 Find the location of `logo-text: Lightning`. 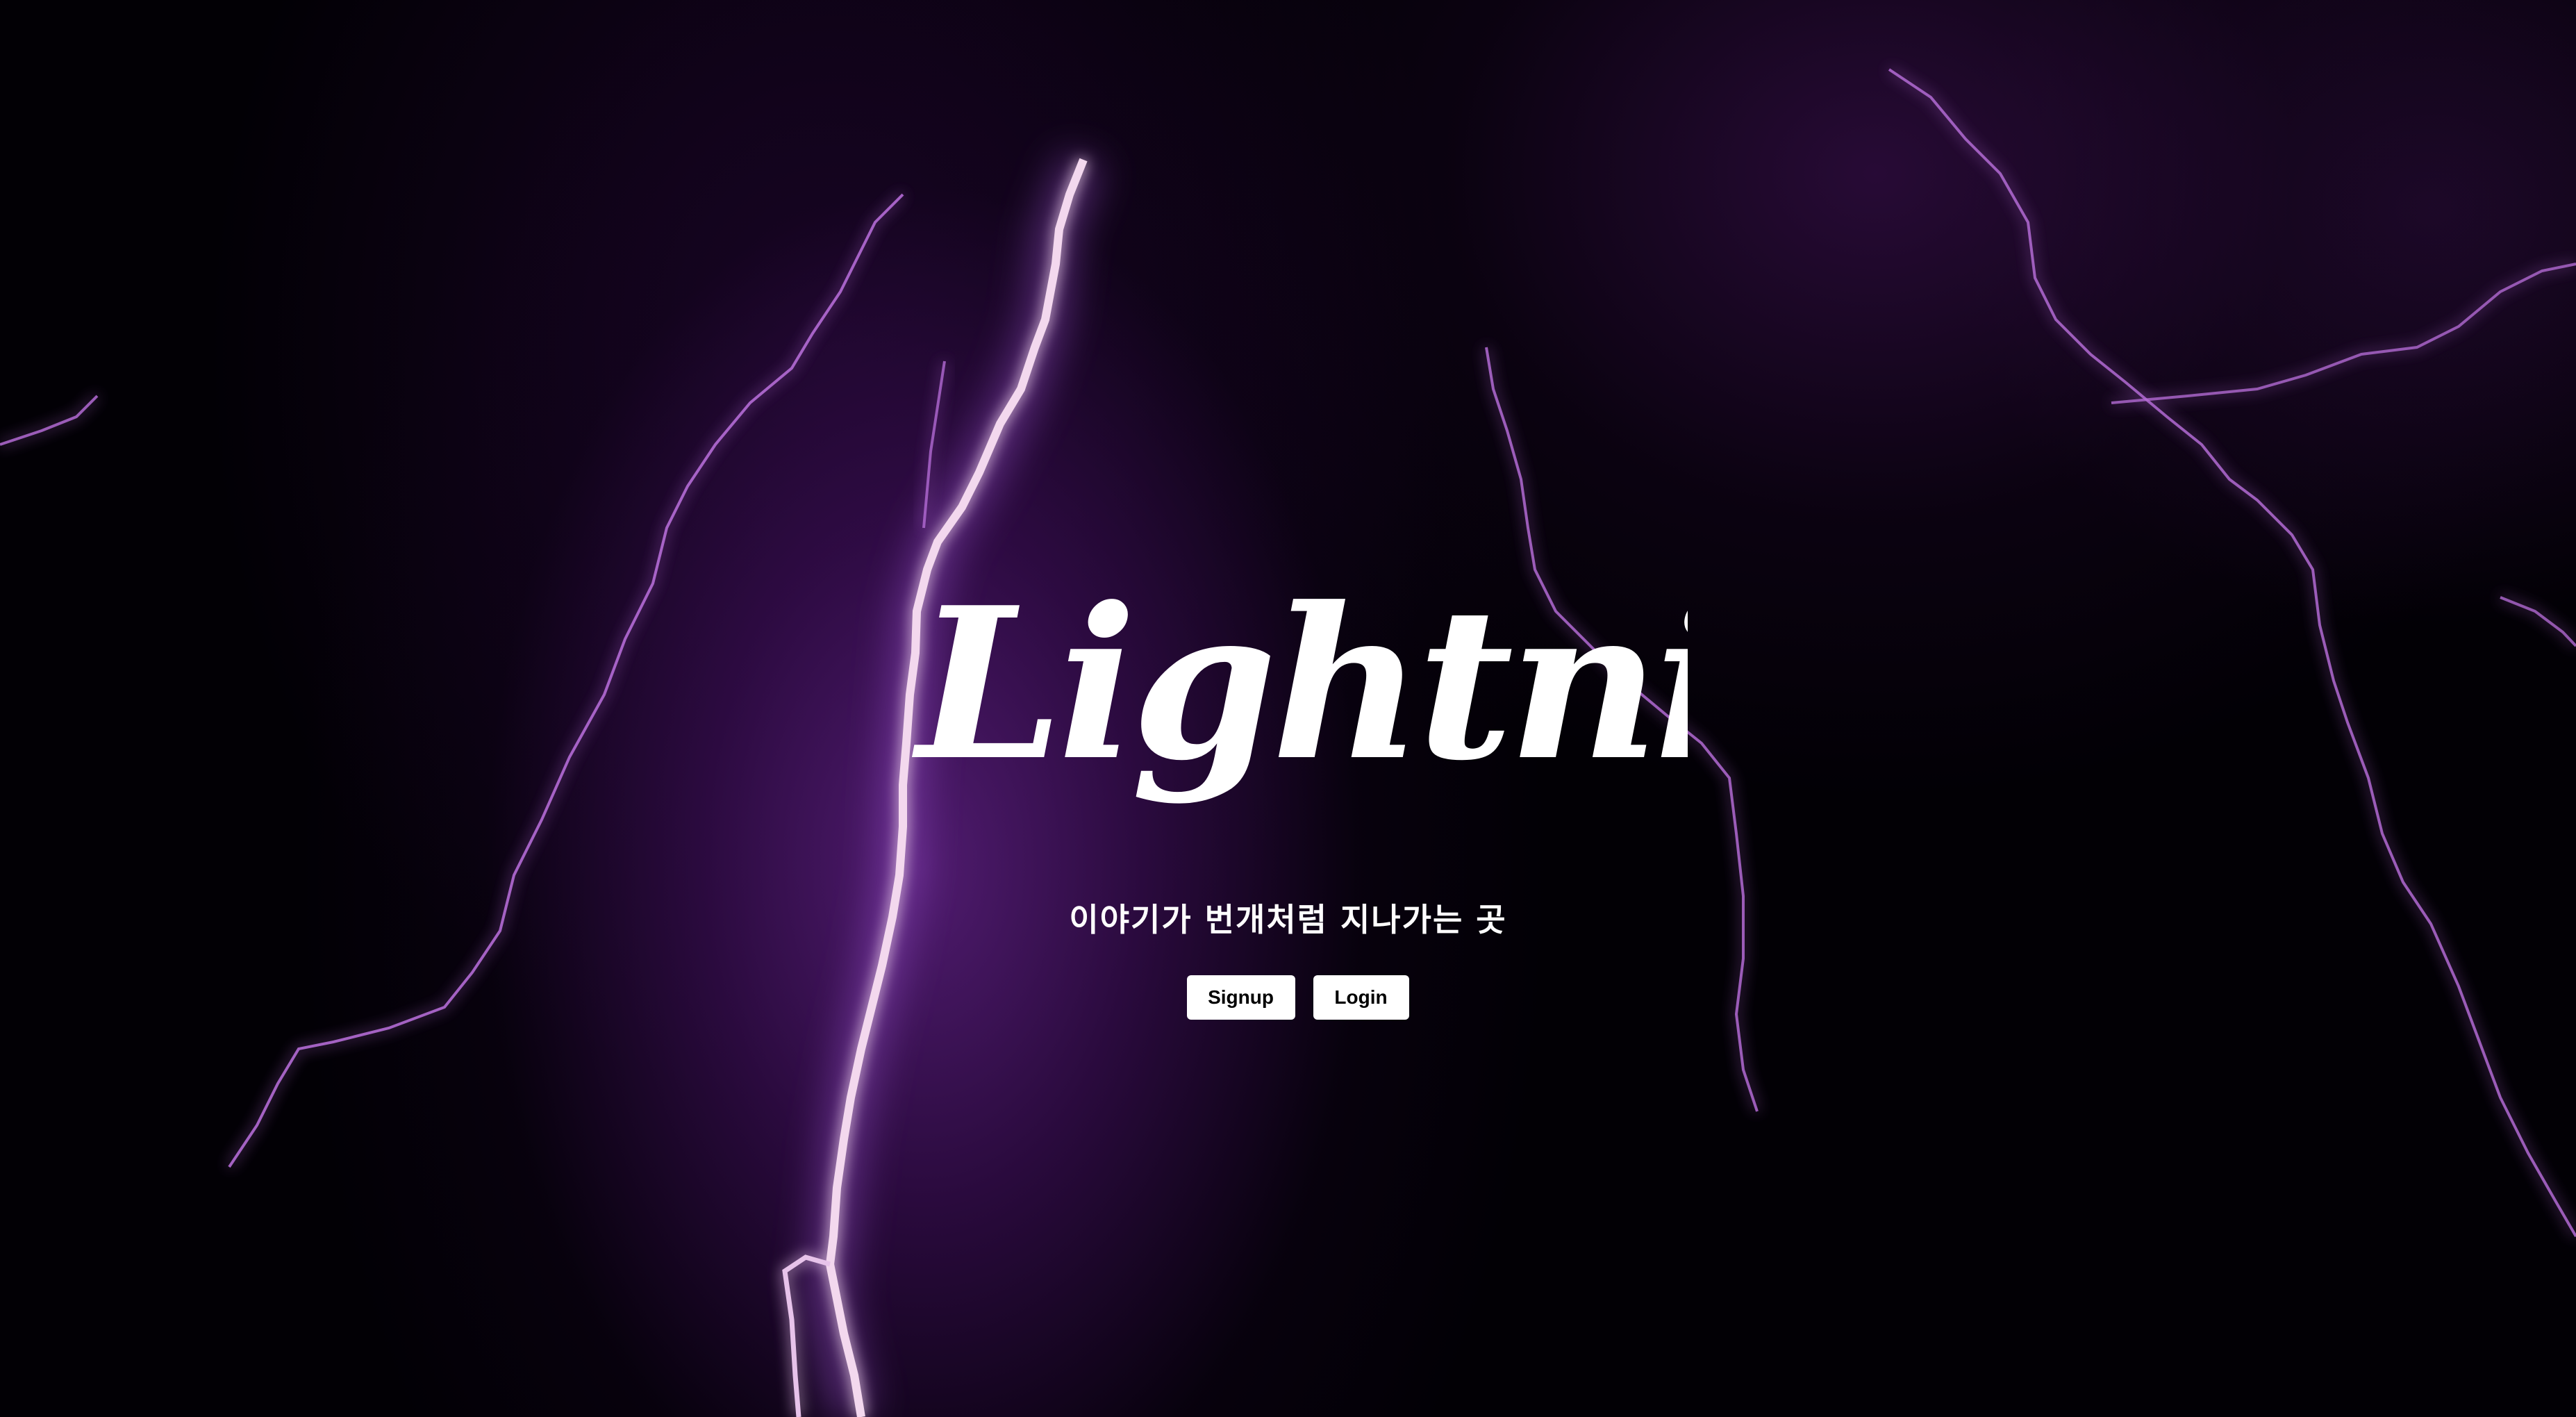

logo-text: Lightning is located at coordinates (1299, 683).